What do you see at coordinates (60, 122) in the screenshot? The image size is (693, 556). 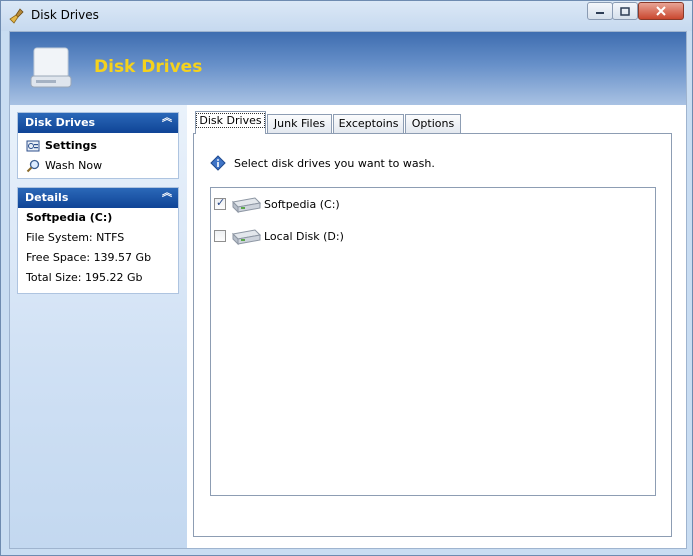 I see `tasks-panel-title: Disk Drives` at bounding box center [60, 122].